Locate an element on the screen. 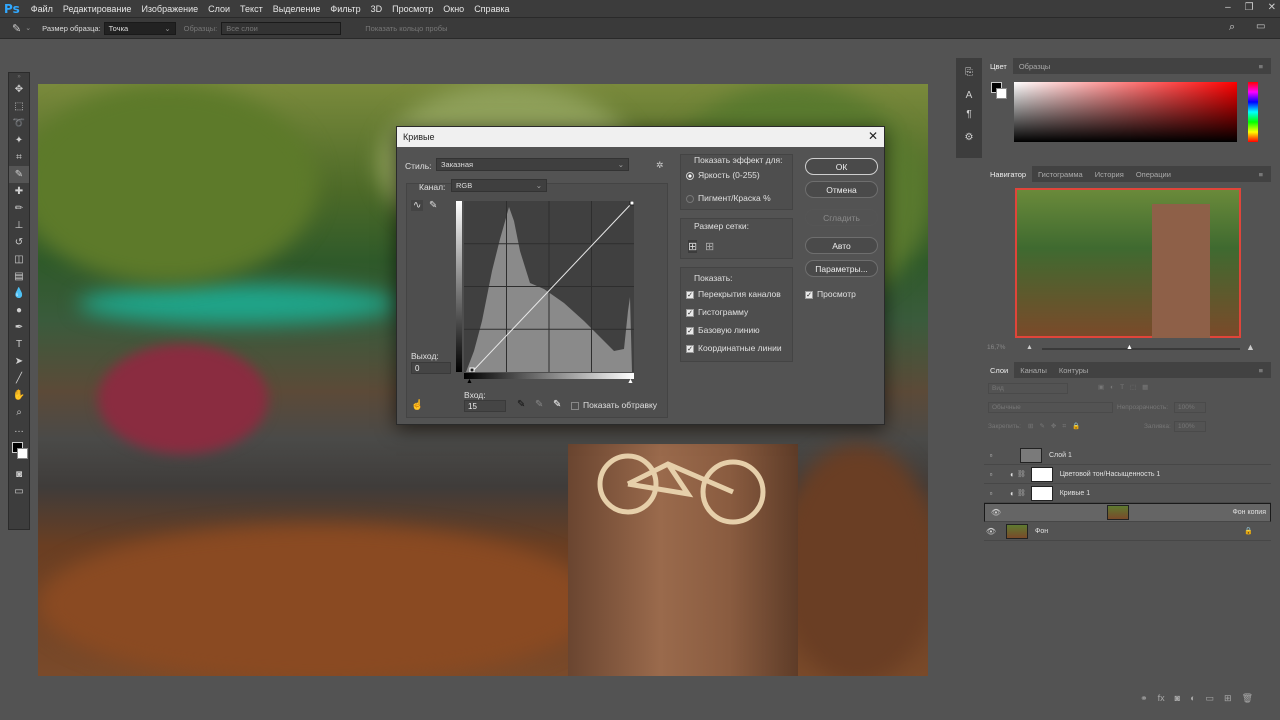 The image size is (1280, 720). zoom-slider is located at coordinates (1141, 349).